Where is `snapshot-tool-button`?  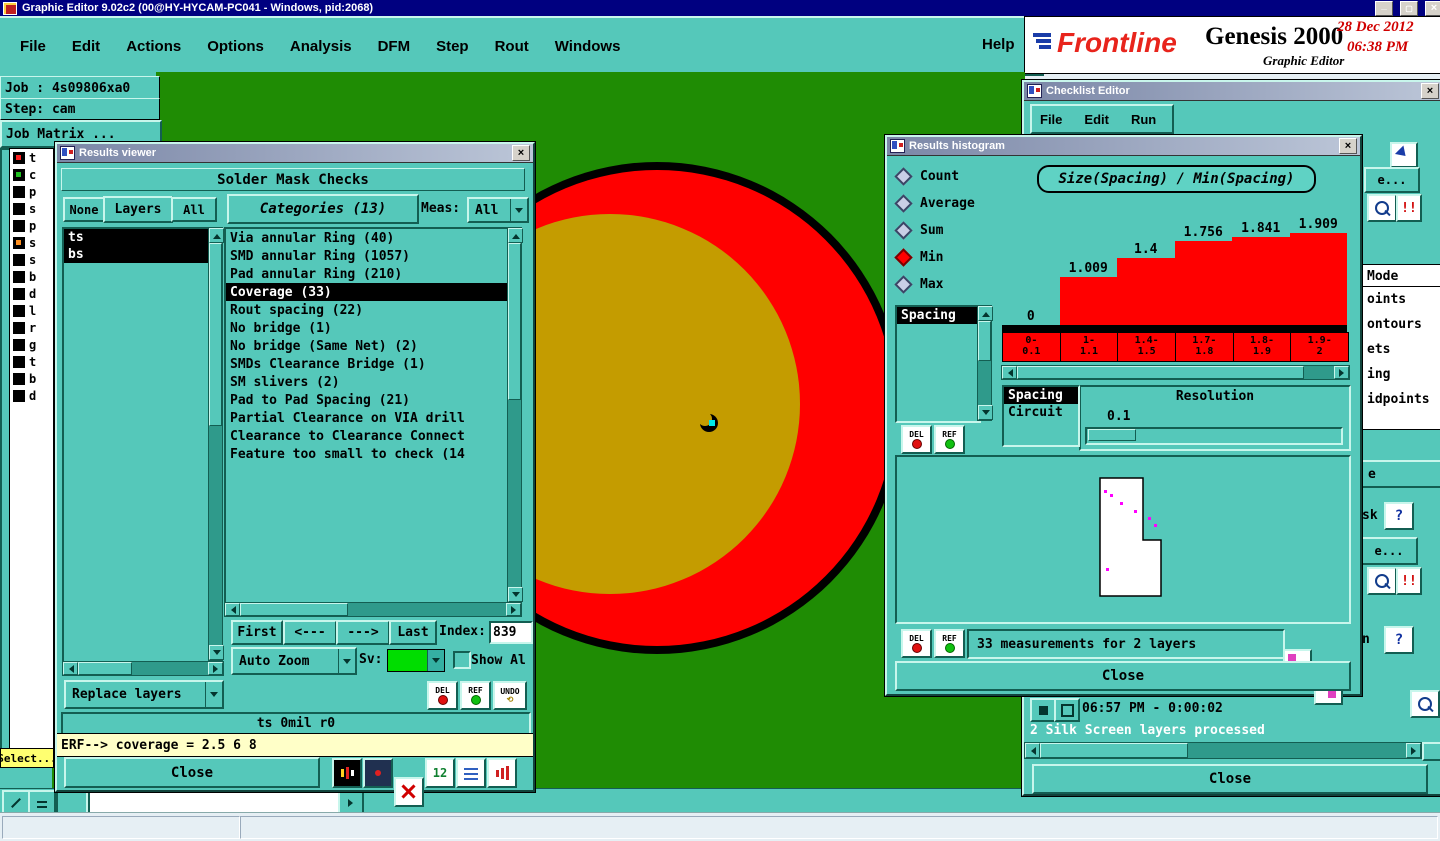
snapshot-tool-button is located at coordinates (378, 773).